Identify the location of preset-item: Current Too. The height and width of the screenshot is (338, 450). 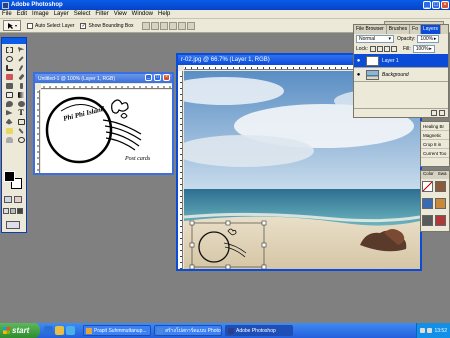
(435, 153).